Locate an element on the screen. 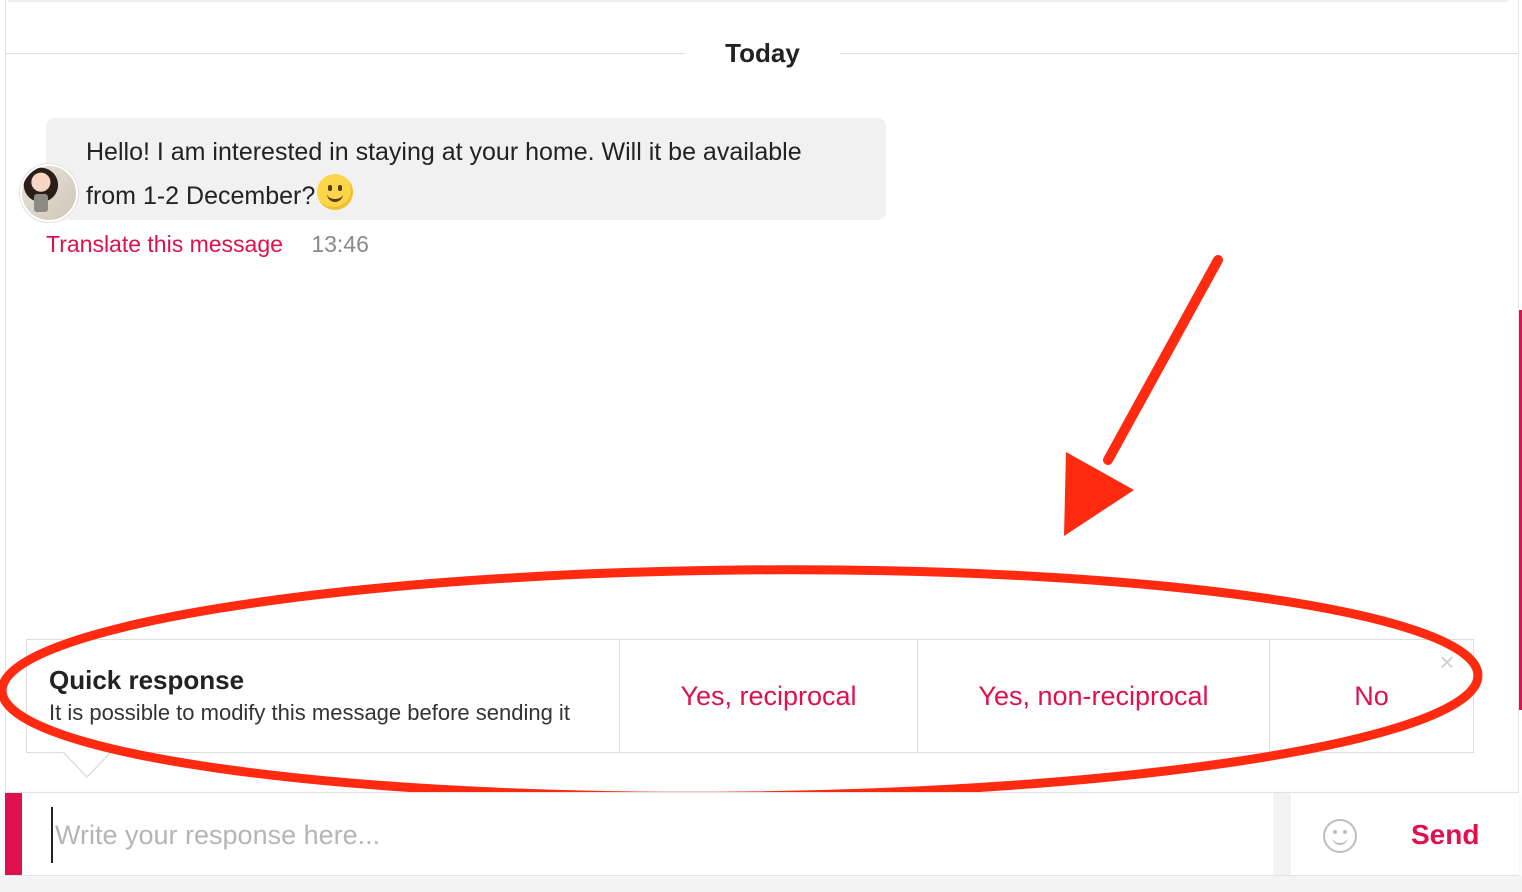 The height and width of the screenshot is (892, 1522). quick-response-no: No × is located at coordinates (1371, 696).